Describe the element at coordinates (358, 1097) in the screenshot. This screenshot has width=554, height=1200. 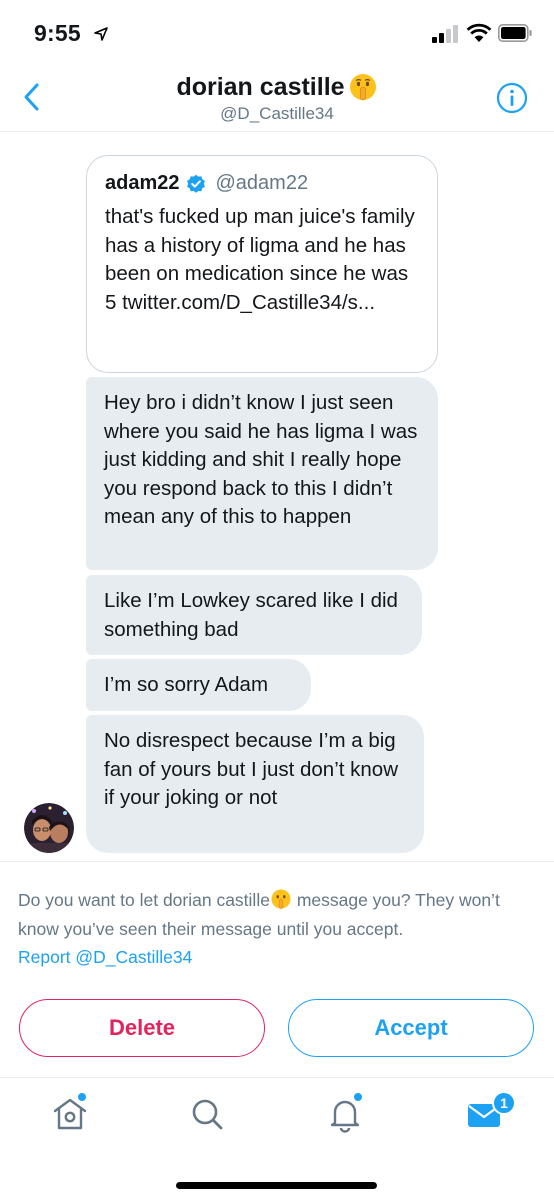
I see `notifications-dot` at that location.